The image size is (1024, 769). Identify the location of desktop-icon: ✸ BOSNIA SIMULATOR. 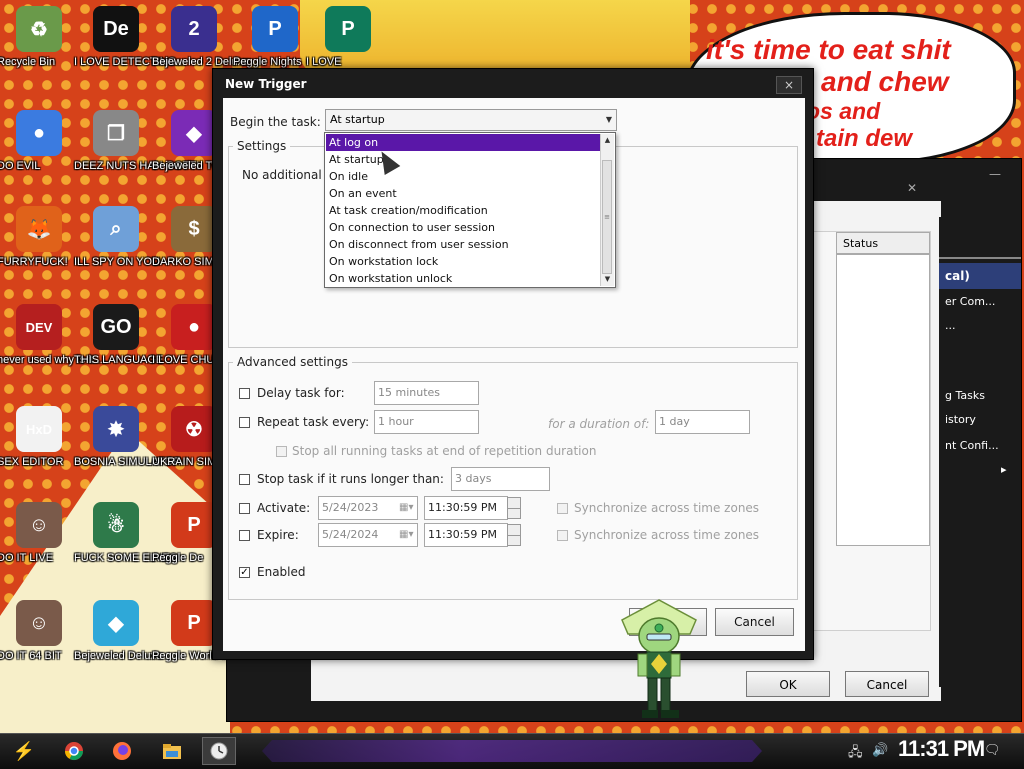
(127, 437).